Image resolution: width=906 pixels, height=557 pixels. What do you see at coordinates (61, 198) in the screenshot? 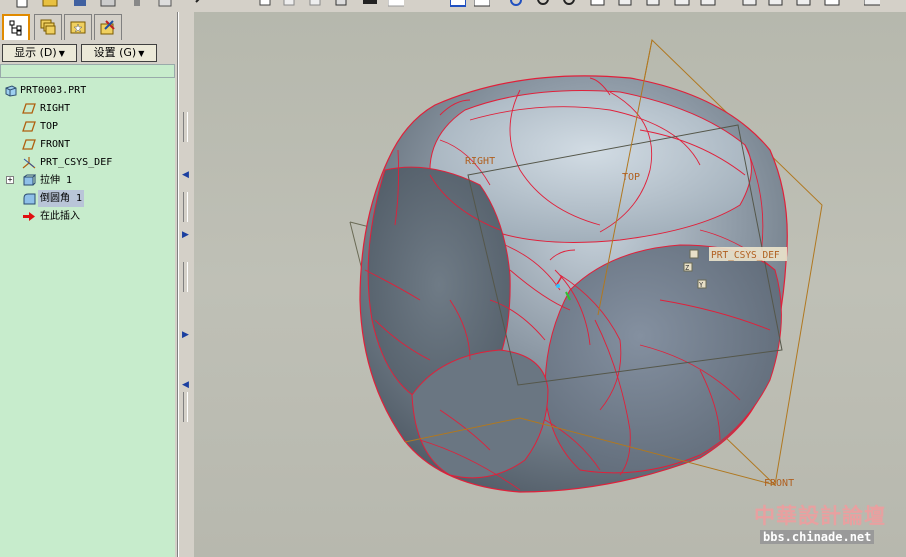
I see `tree-item-label: 倒圆角 1` at bounding box center [61, 198].